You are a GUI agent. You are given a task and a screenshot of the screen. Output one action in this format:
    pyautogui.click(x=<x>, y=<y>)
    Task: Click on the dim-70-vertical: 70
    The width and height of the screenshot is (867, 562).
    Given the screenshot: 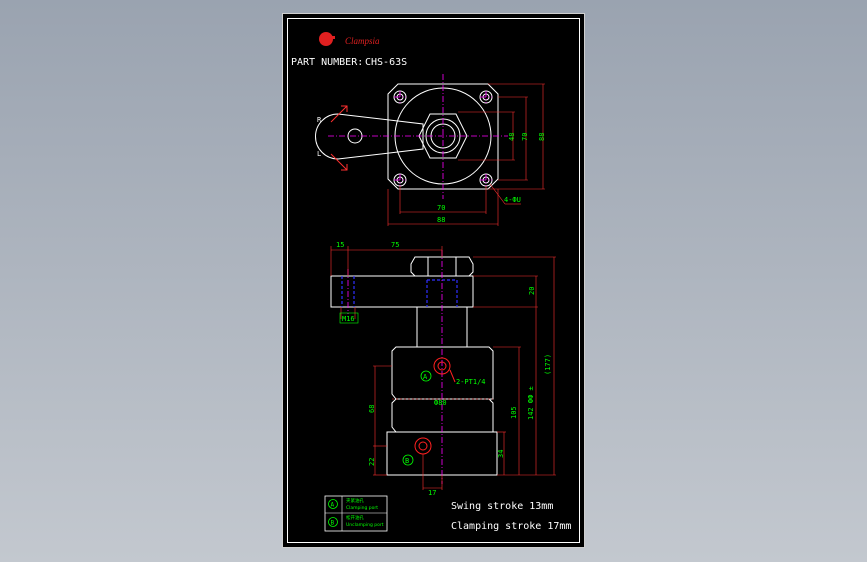 What is the action you would take?
    pyautogui.click(x=525, y=137)
    